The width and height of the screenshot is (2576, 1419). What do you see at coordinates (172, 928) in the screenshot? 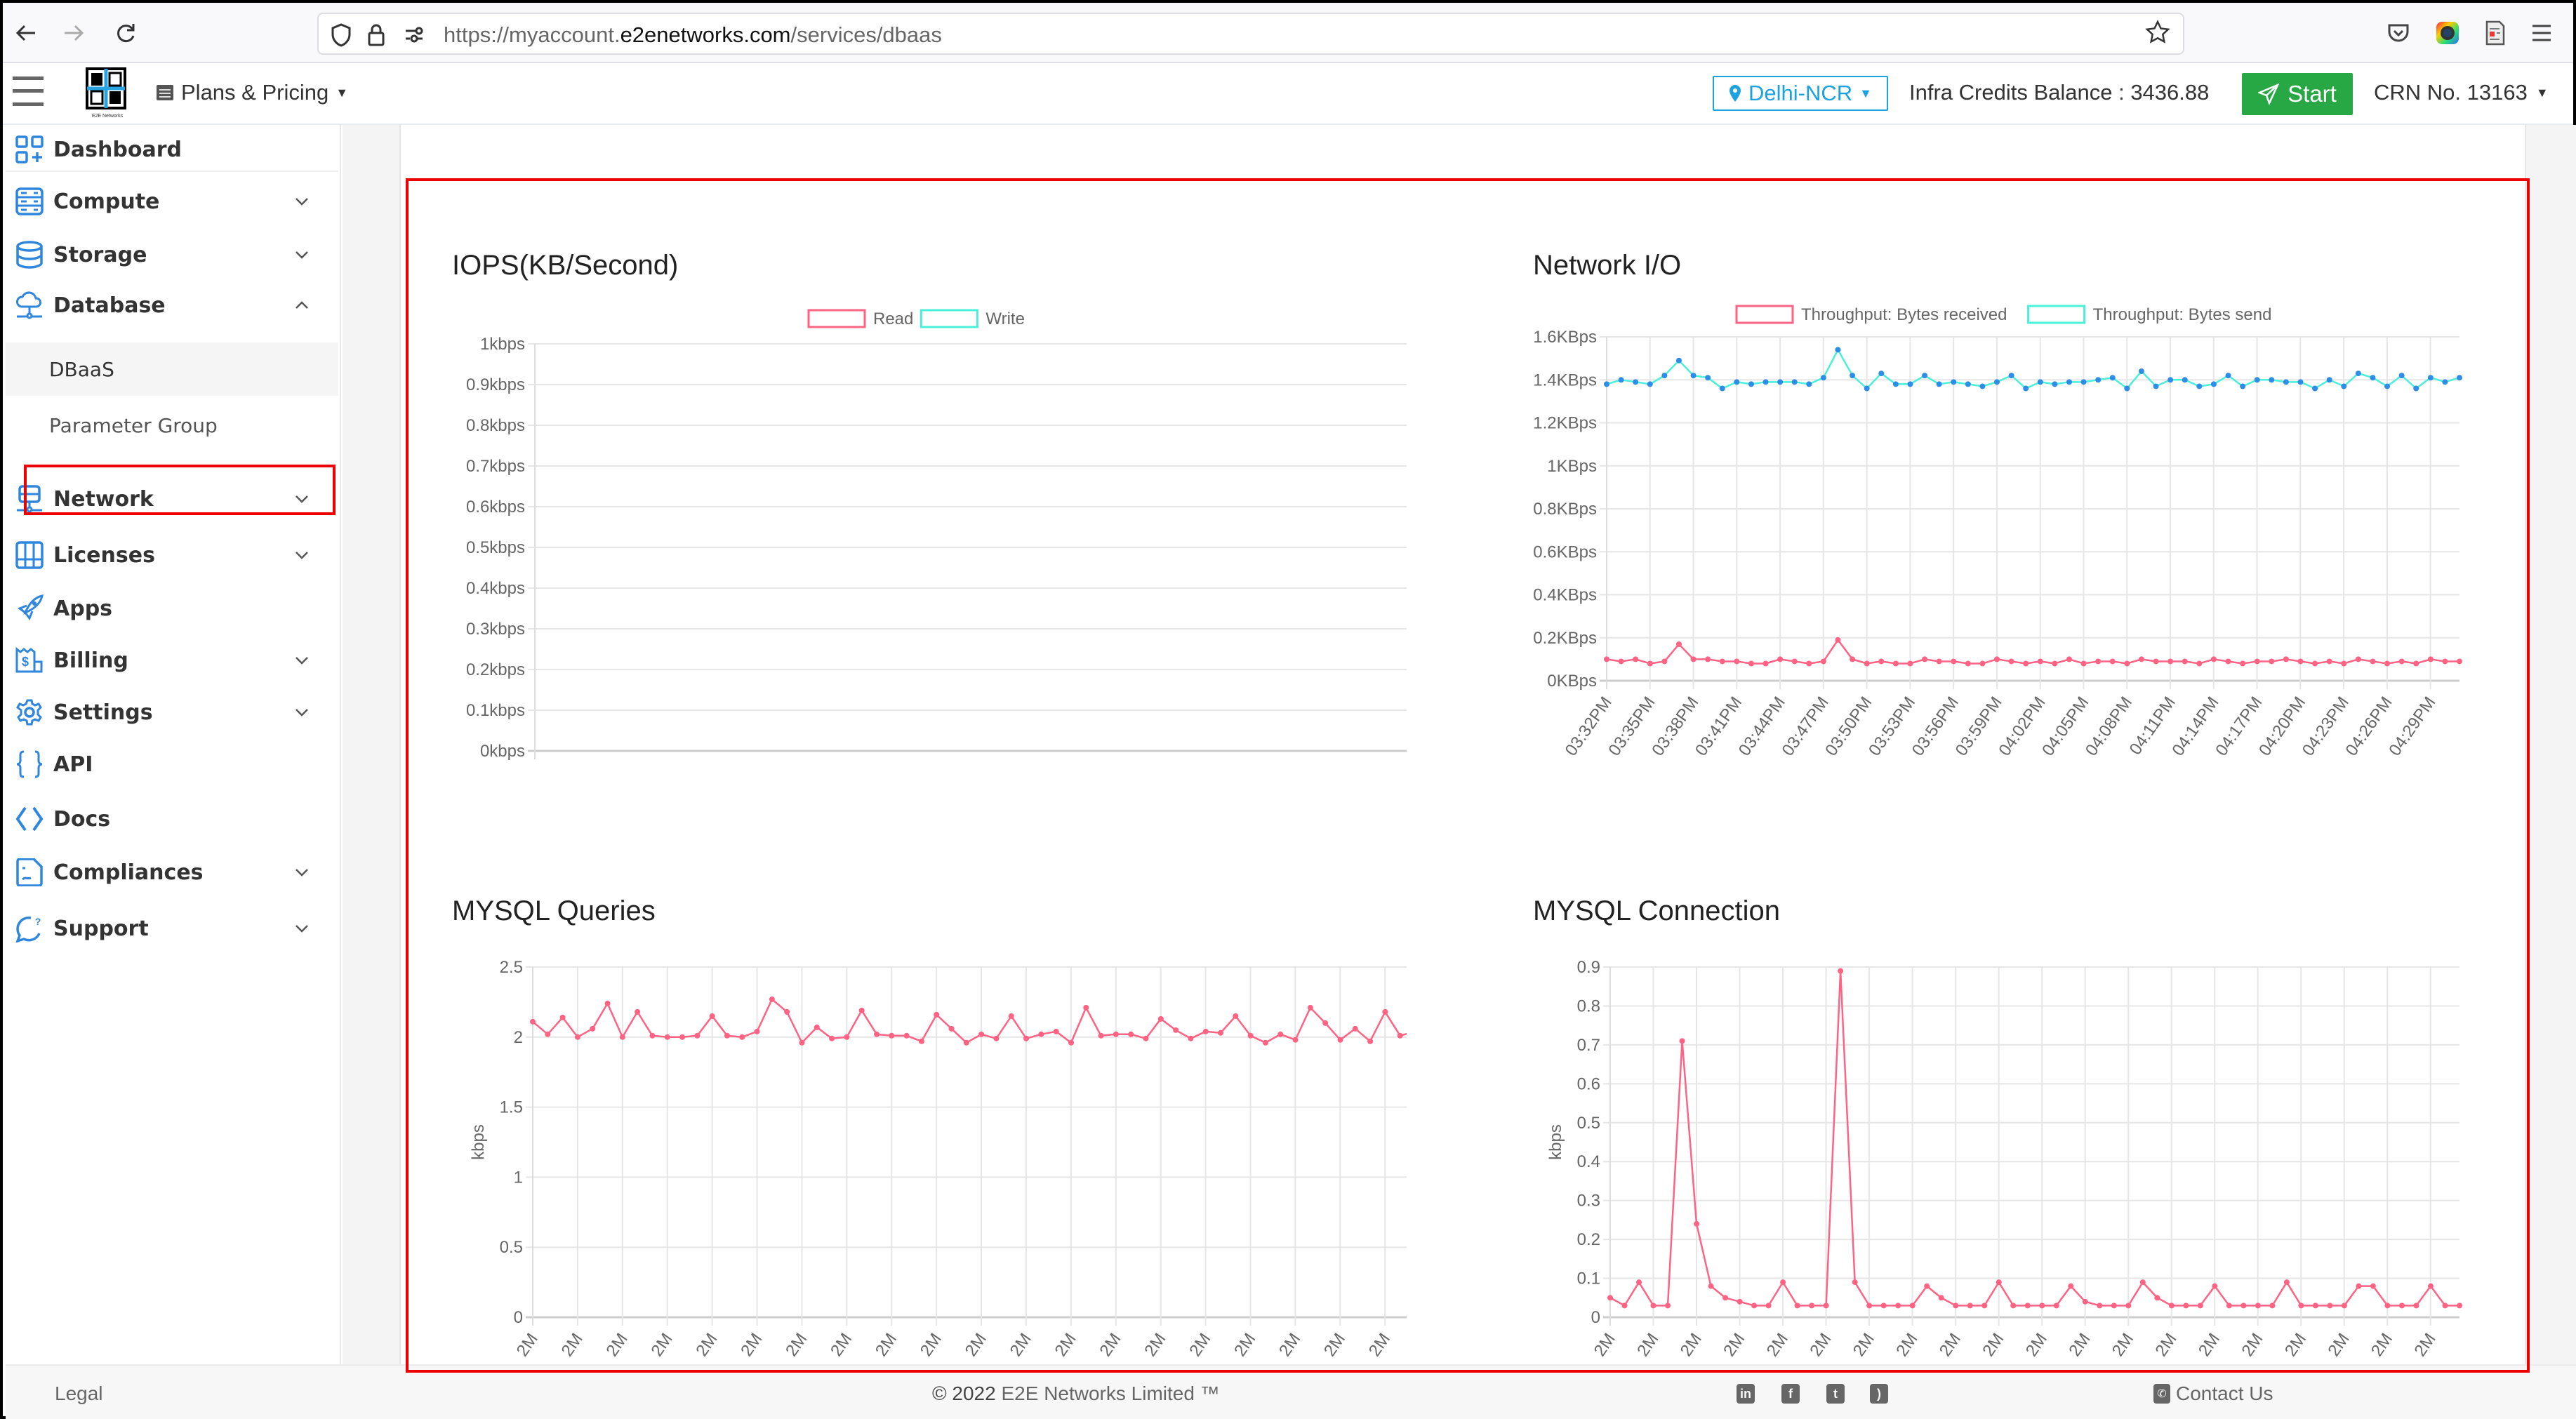
I see `sidebar-item-support: ? Support` at bounding box center [172, 928].